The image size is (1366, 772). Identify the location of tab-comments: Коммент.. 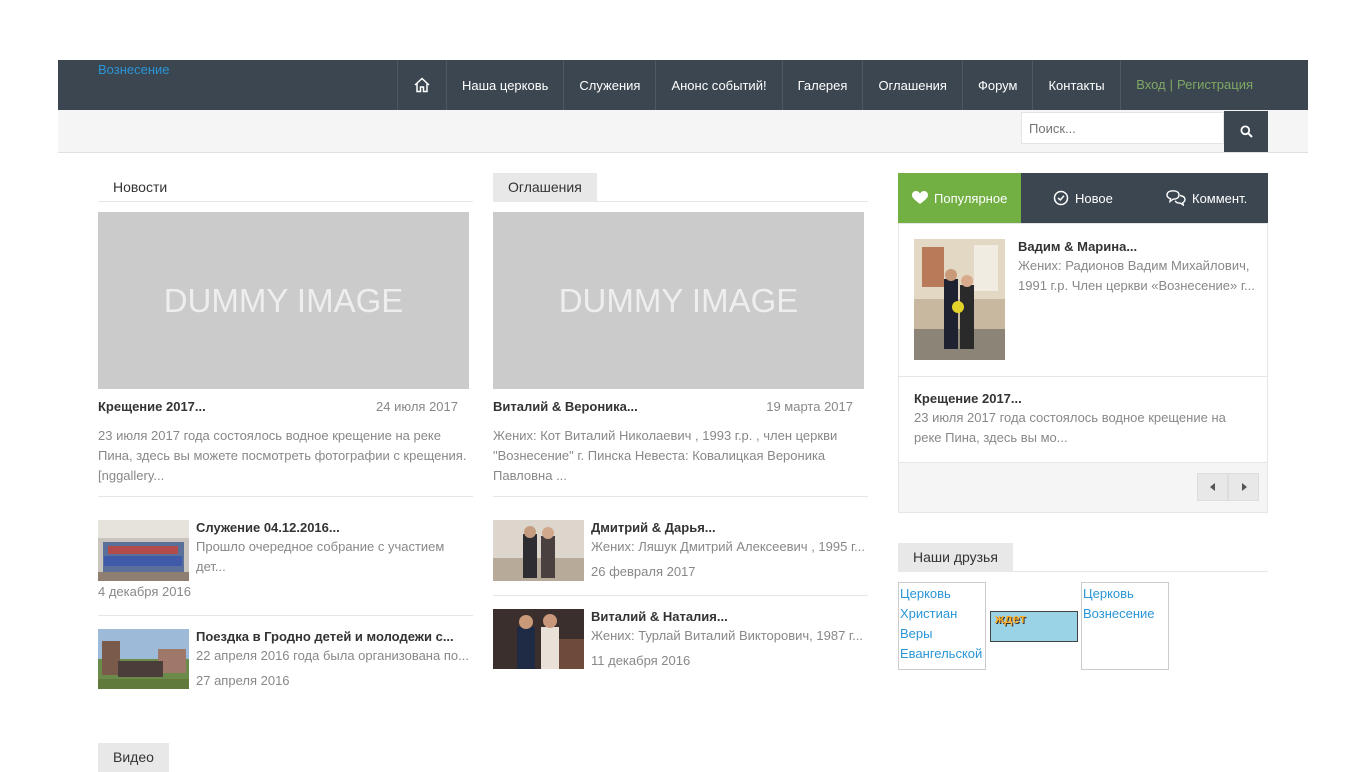
(1206, 198).